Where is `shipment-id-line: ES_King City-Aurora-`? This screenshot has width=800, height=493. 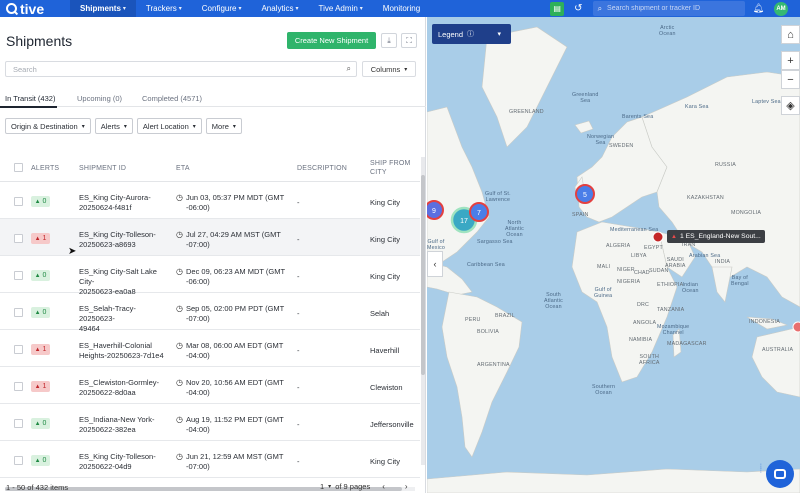
shipment-id-line: ES_King City-Aurora- is located at coordinates (115, 197).